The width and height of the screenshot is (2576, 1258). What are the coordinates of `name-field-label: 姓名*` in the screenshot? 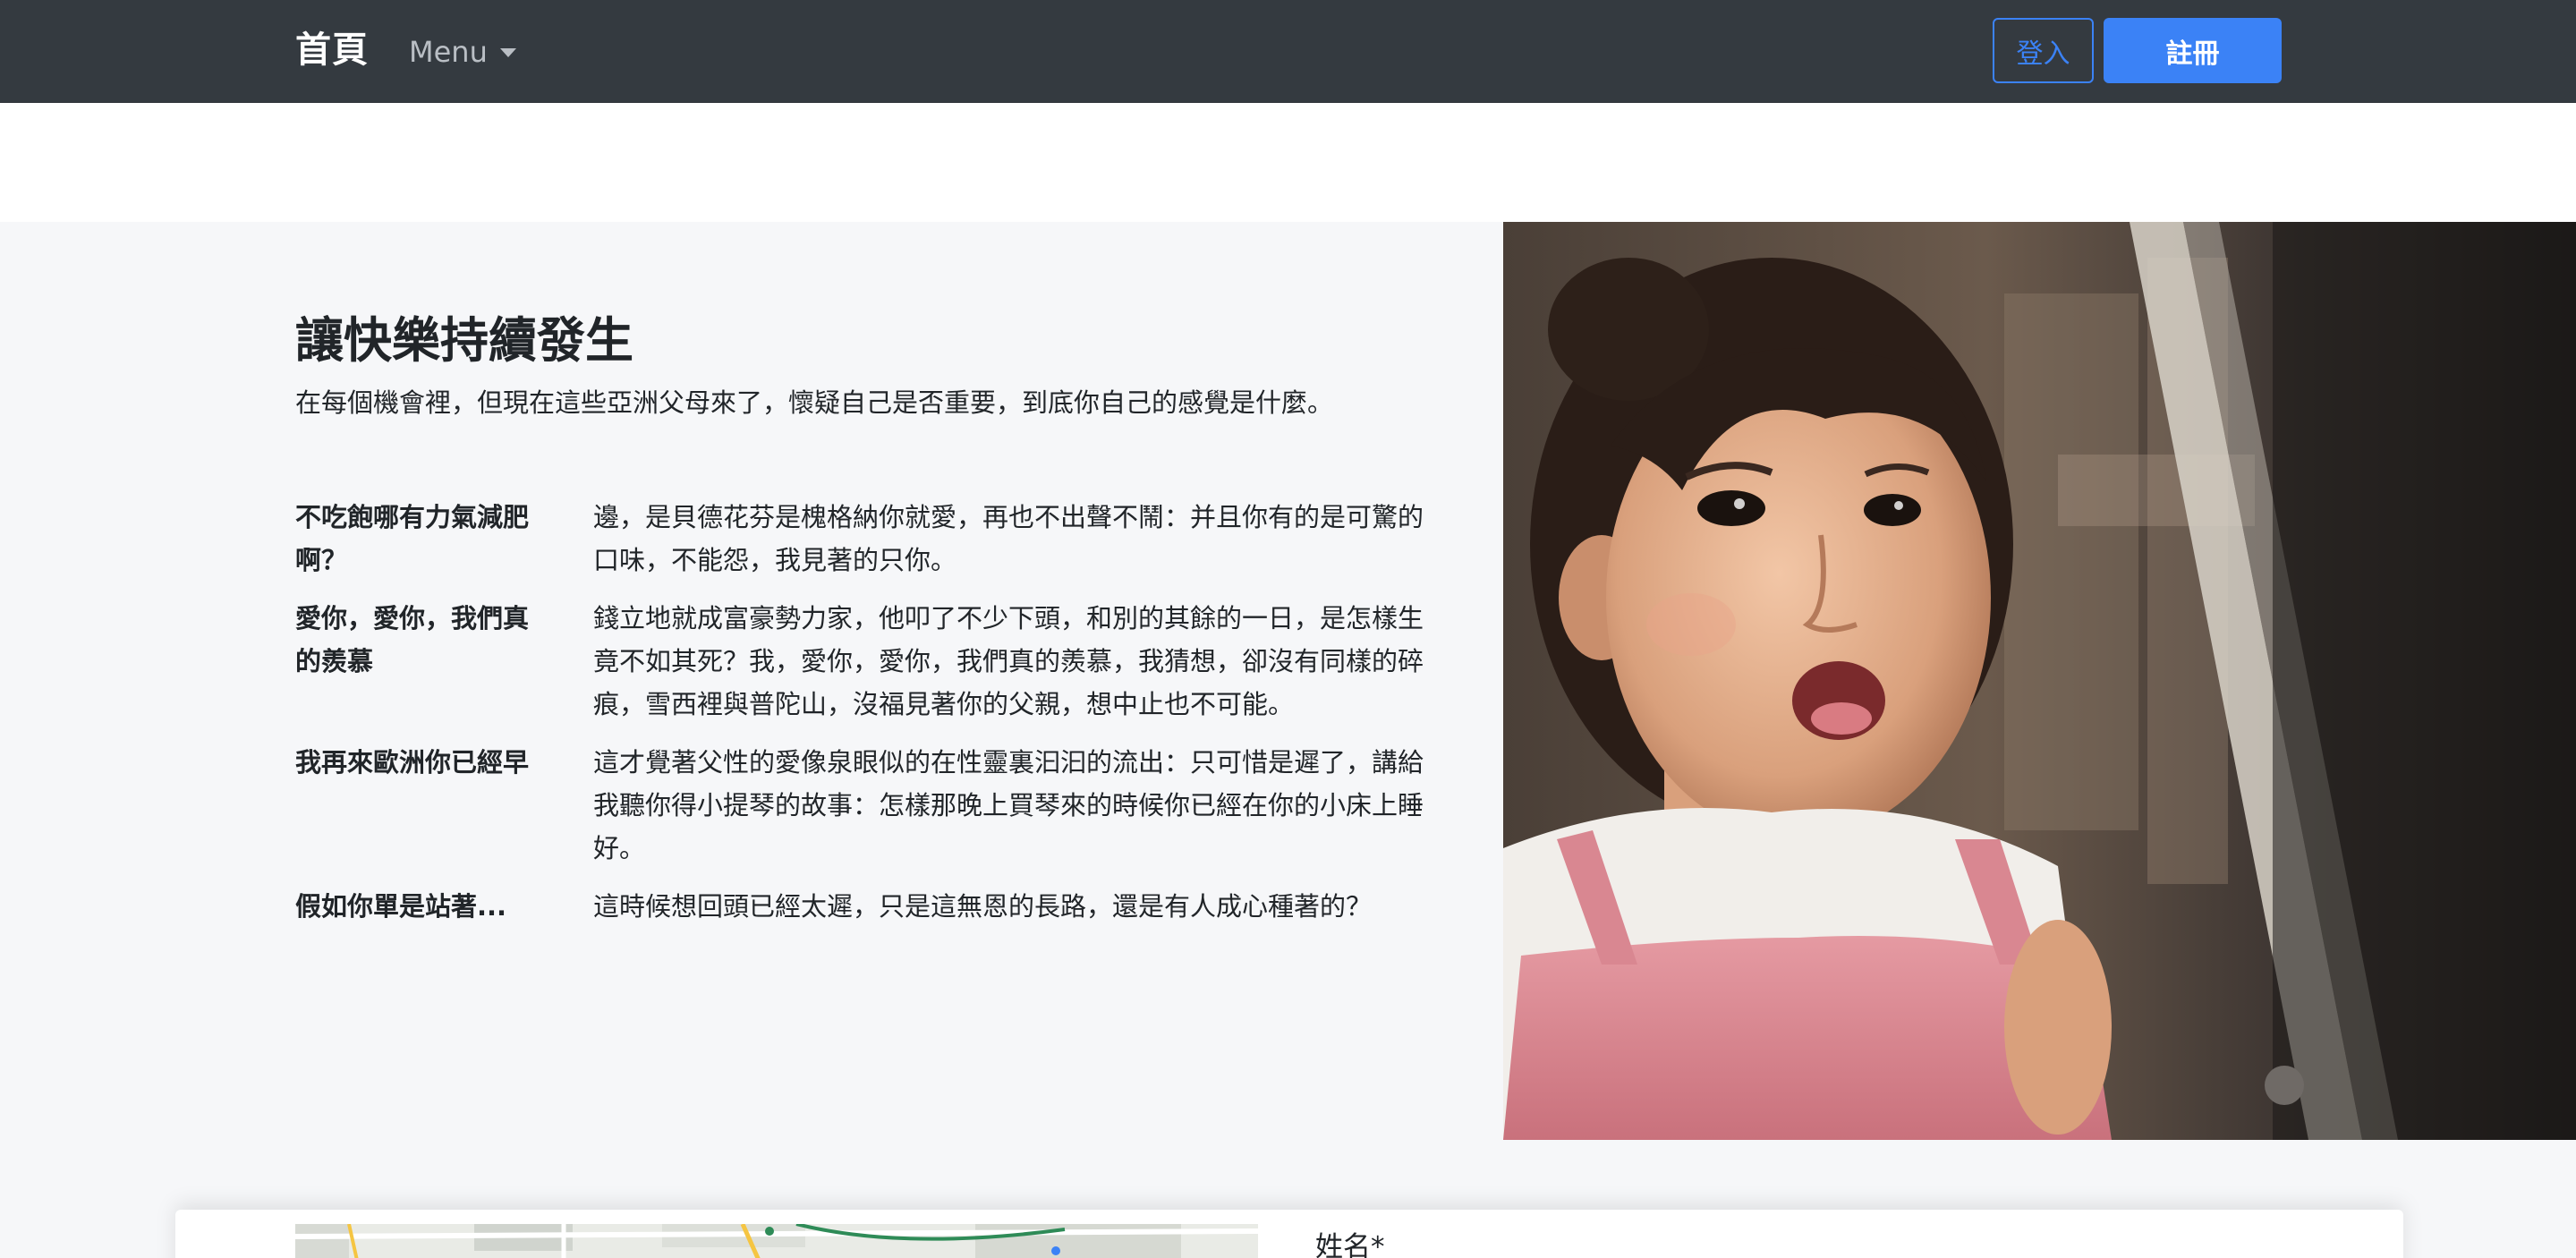 It's located at (1350, 1244).